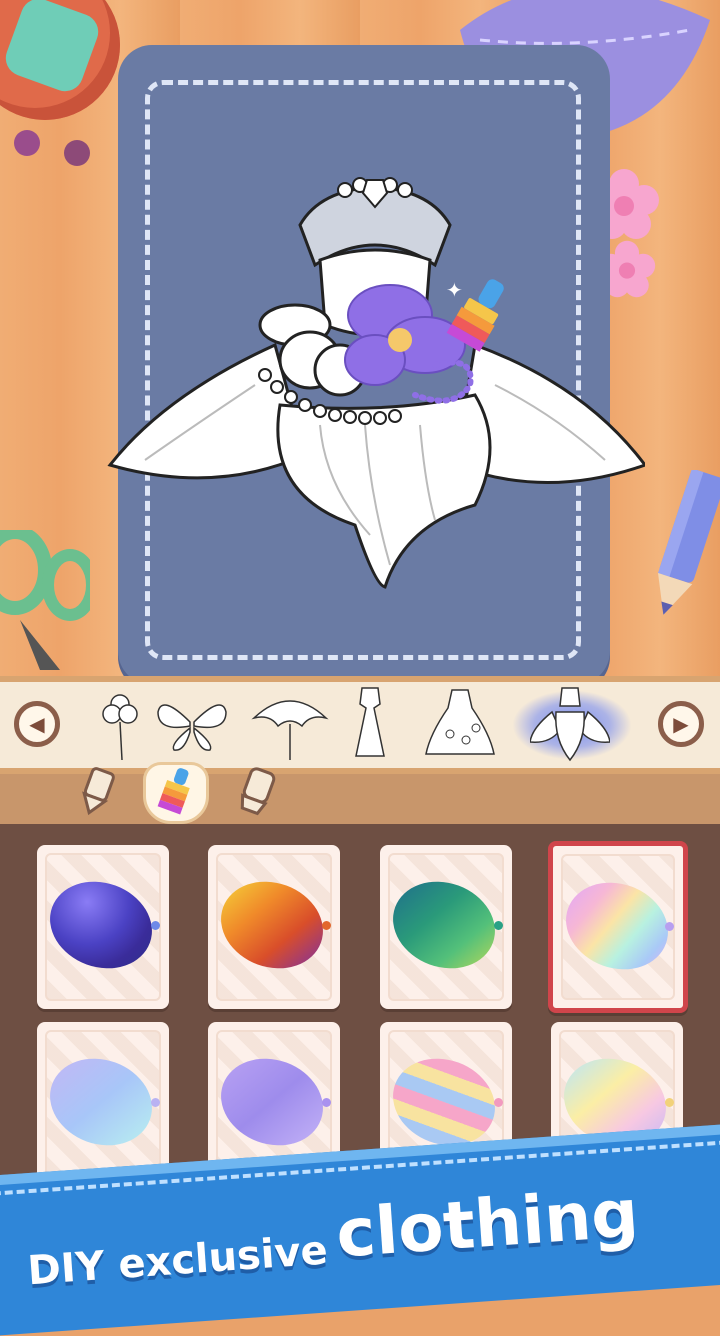  Describe the element at coordinates (177, 791) in the screenshot. I see `paint-brush-tool-icon` at that location.